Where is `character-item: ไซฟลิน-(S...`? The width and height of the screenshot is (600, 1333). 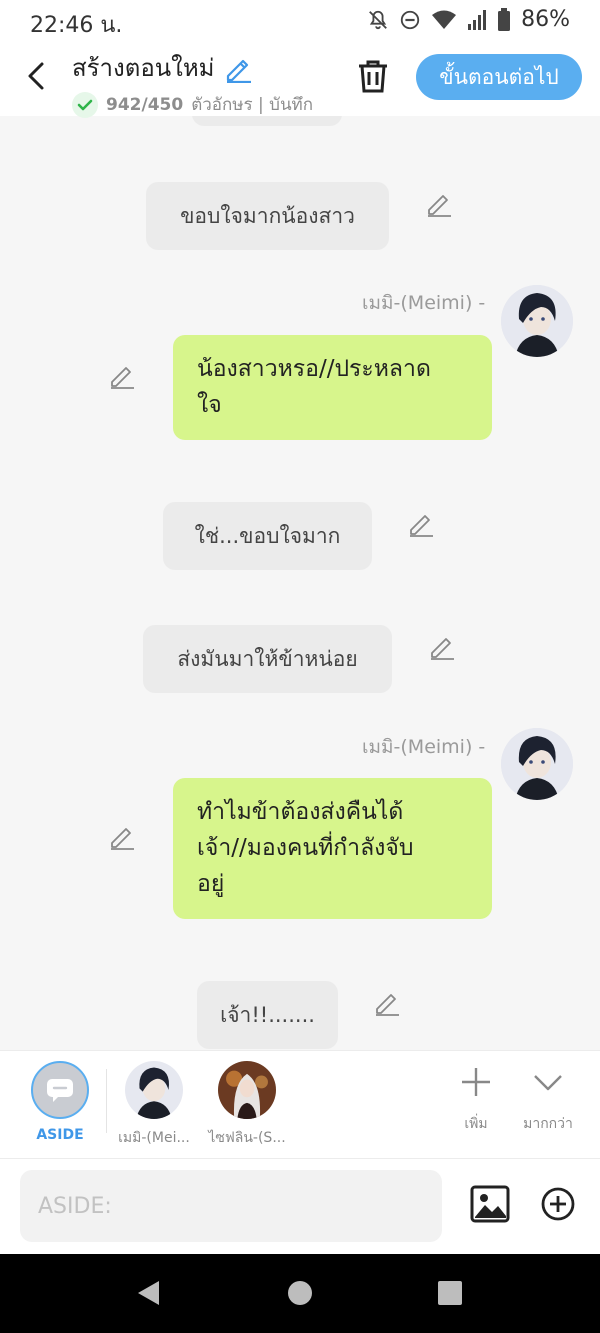 character-item: ไซฟลิน-(S... is located at coordinates (247, 1105).